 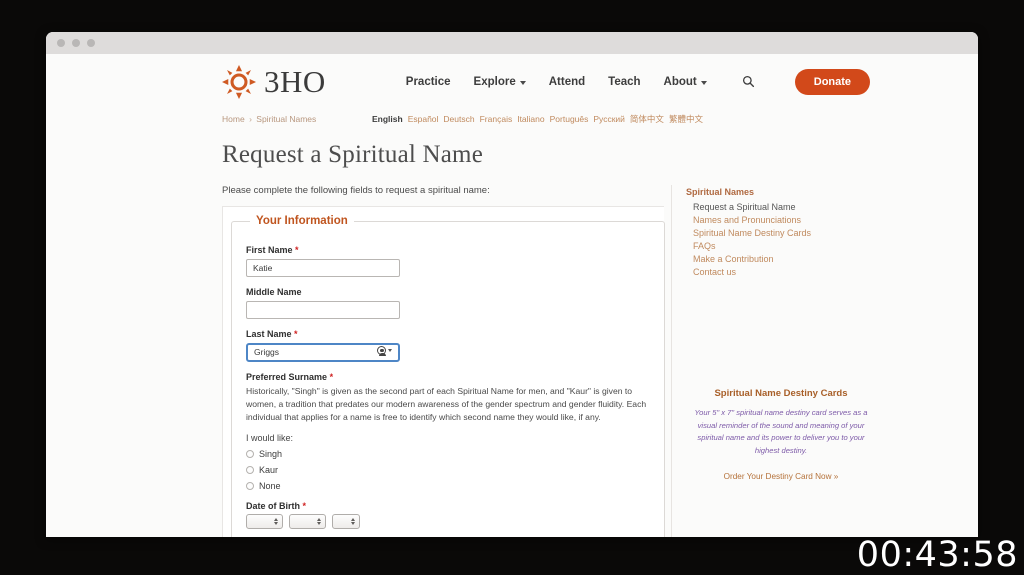 What do you see at coordinates (352, 154) in the screenshot?
I see `page-title: Request a Spiritual Name` at bounding box center [352, 154].